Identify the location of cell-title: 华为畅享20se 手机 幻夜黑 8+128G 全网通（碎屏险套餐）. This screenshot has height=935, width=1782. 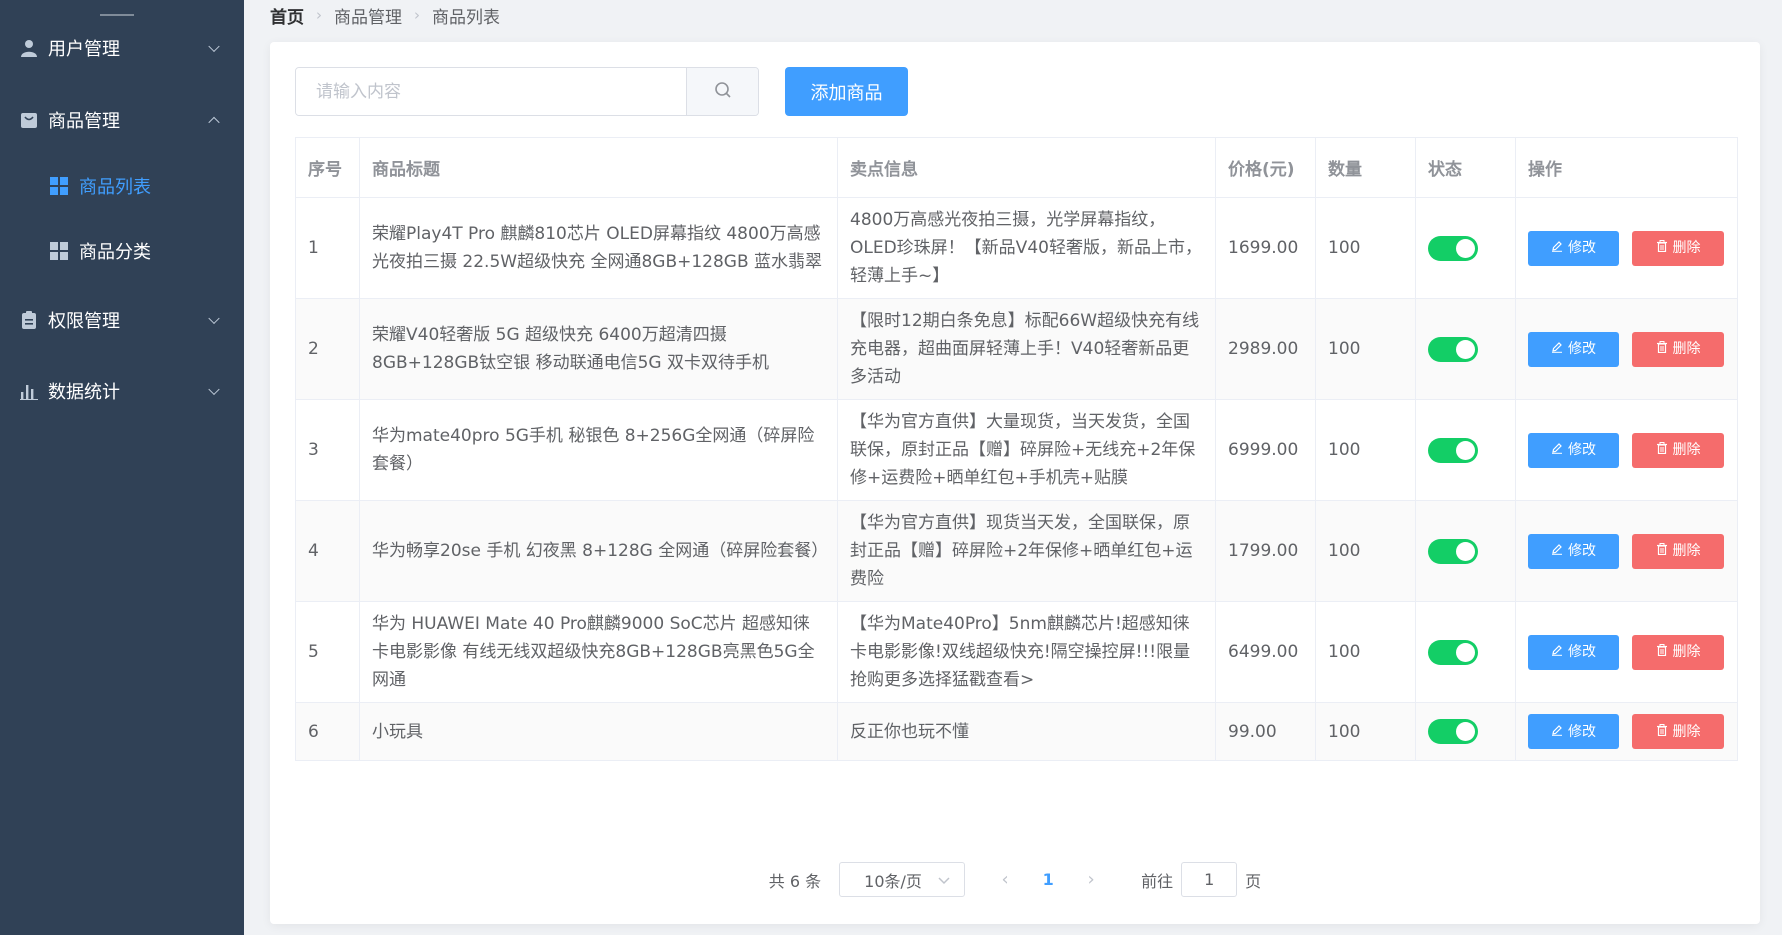
(598, 551).